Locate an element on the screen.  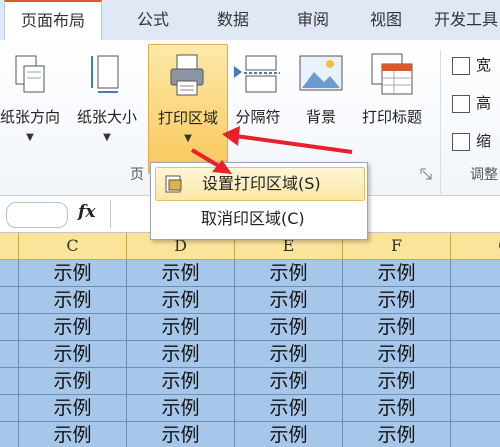
background-label: 背景 is located at coordinates (320, 117).